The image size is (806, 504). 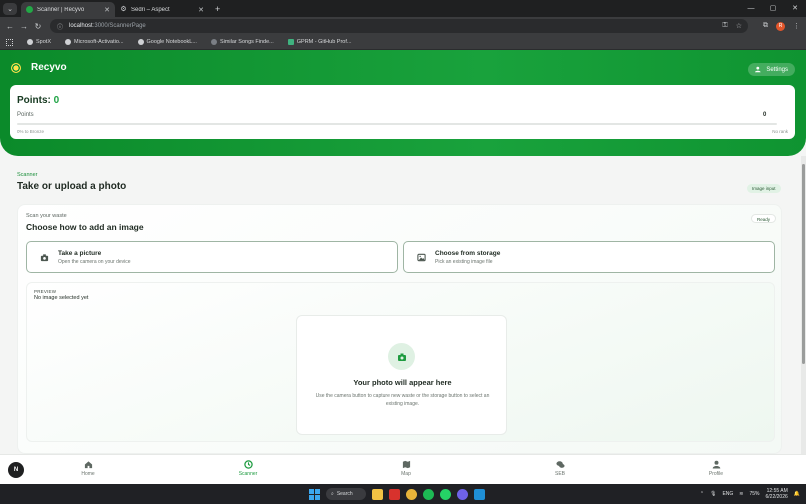 What do you see at coordinates (27, 175) in the screenshot?
I see `section-eyebrow: Scanner` at bounding box center [27, 175].